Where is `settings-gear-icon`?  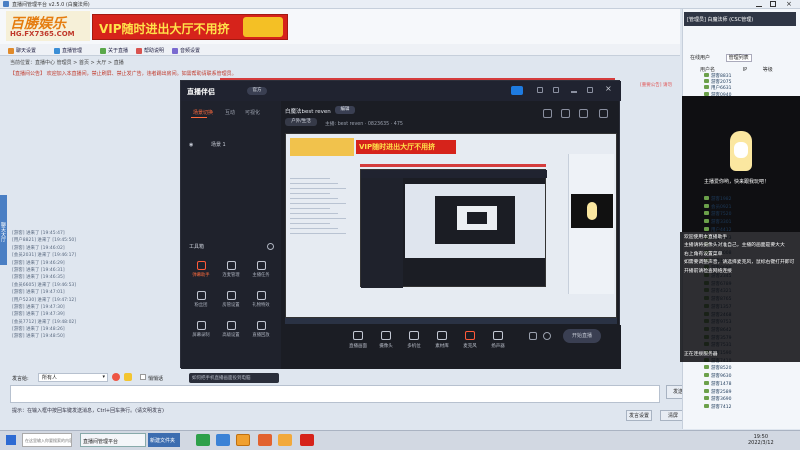
settings-gear-icon is located at coordinates (547, 336).